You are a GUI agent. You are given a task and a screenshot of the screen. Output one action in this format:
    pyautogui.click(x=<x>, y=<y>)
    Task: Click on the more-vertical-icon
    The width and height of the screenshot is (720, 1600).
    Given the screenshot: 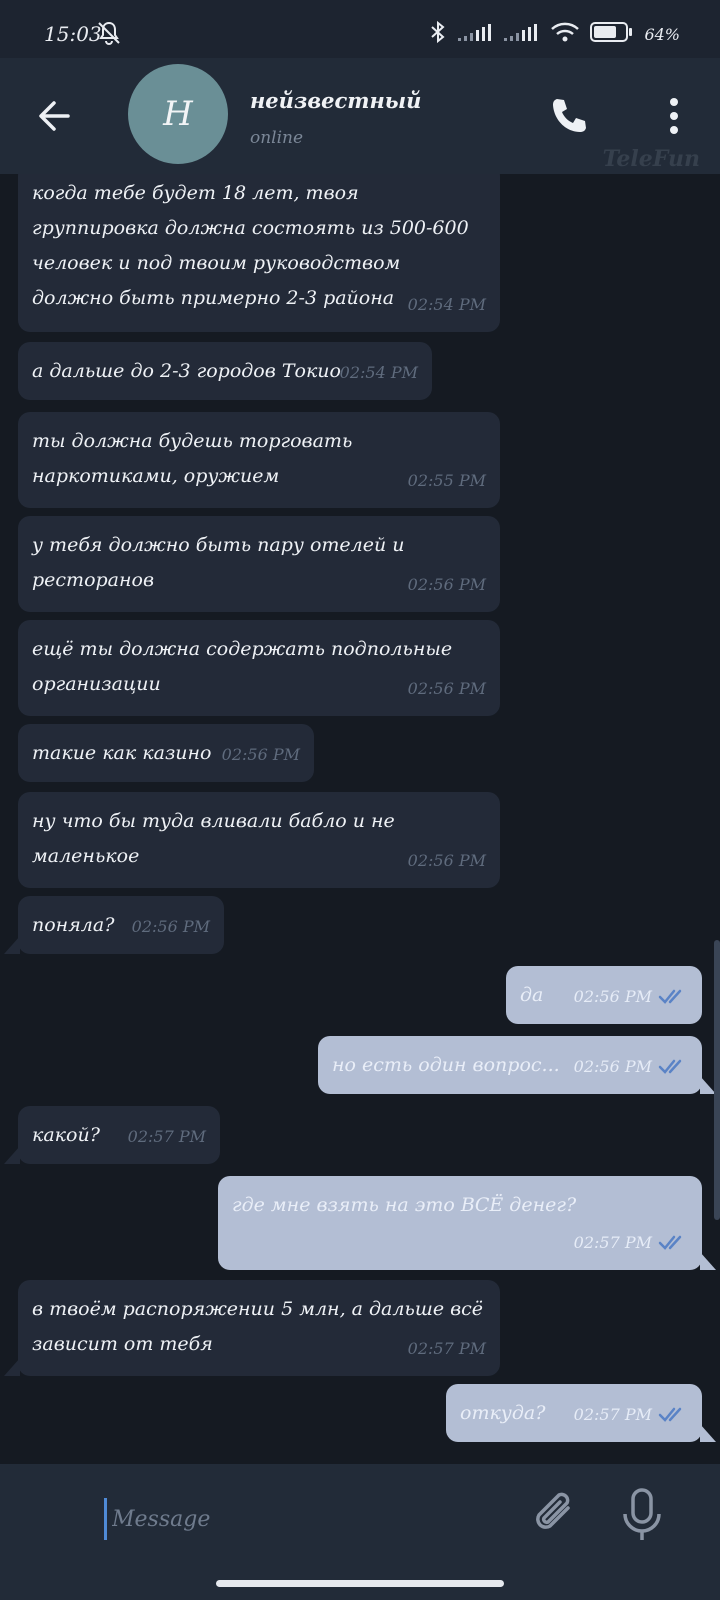 What is the action you would take?
    pyautogui.click(x=674, y=116)
    